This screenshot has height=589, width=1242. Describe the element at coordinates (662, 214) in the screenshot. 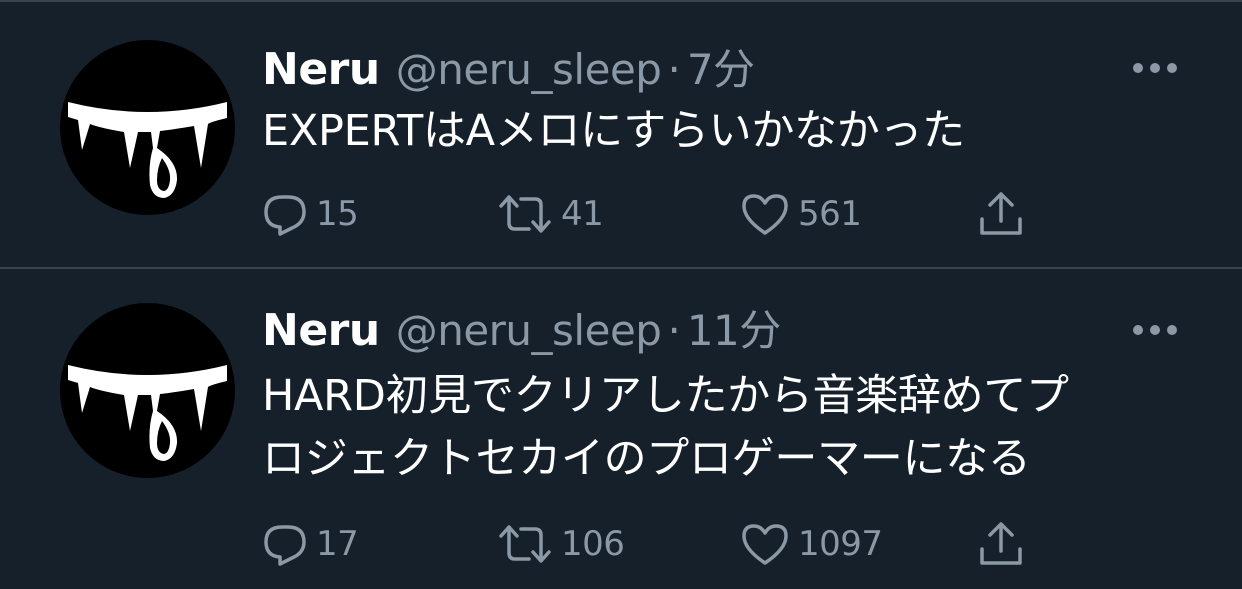

I see `tweet-actions: 15 41 561` at that location.